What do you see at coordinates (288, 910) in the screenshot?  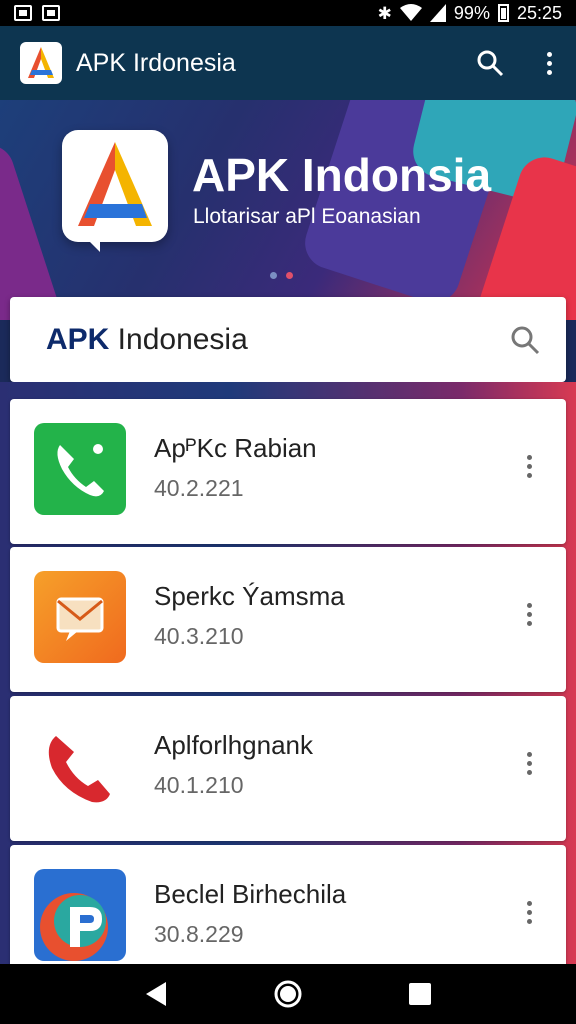 I see `list-item: Beclel Birhechila 30.8.229` at bounding box center [288, 910].